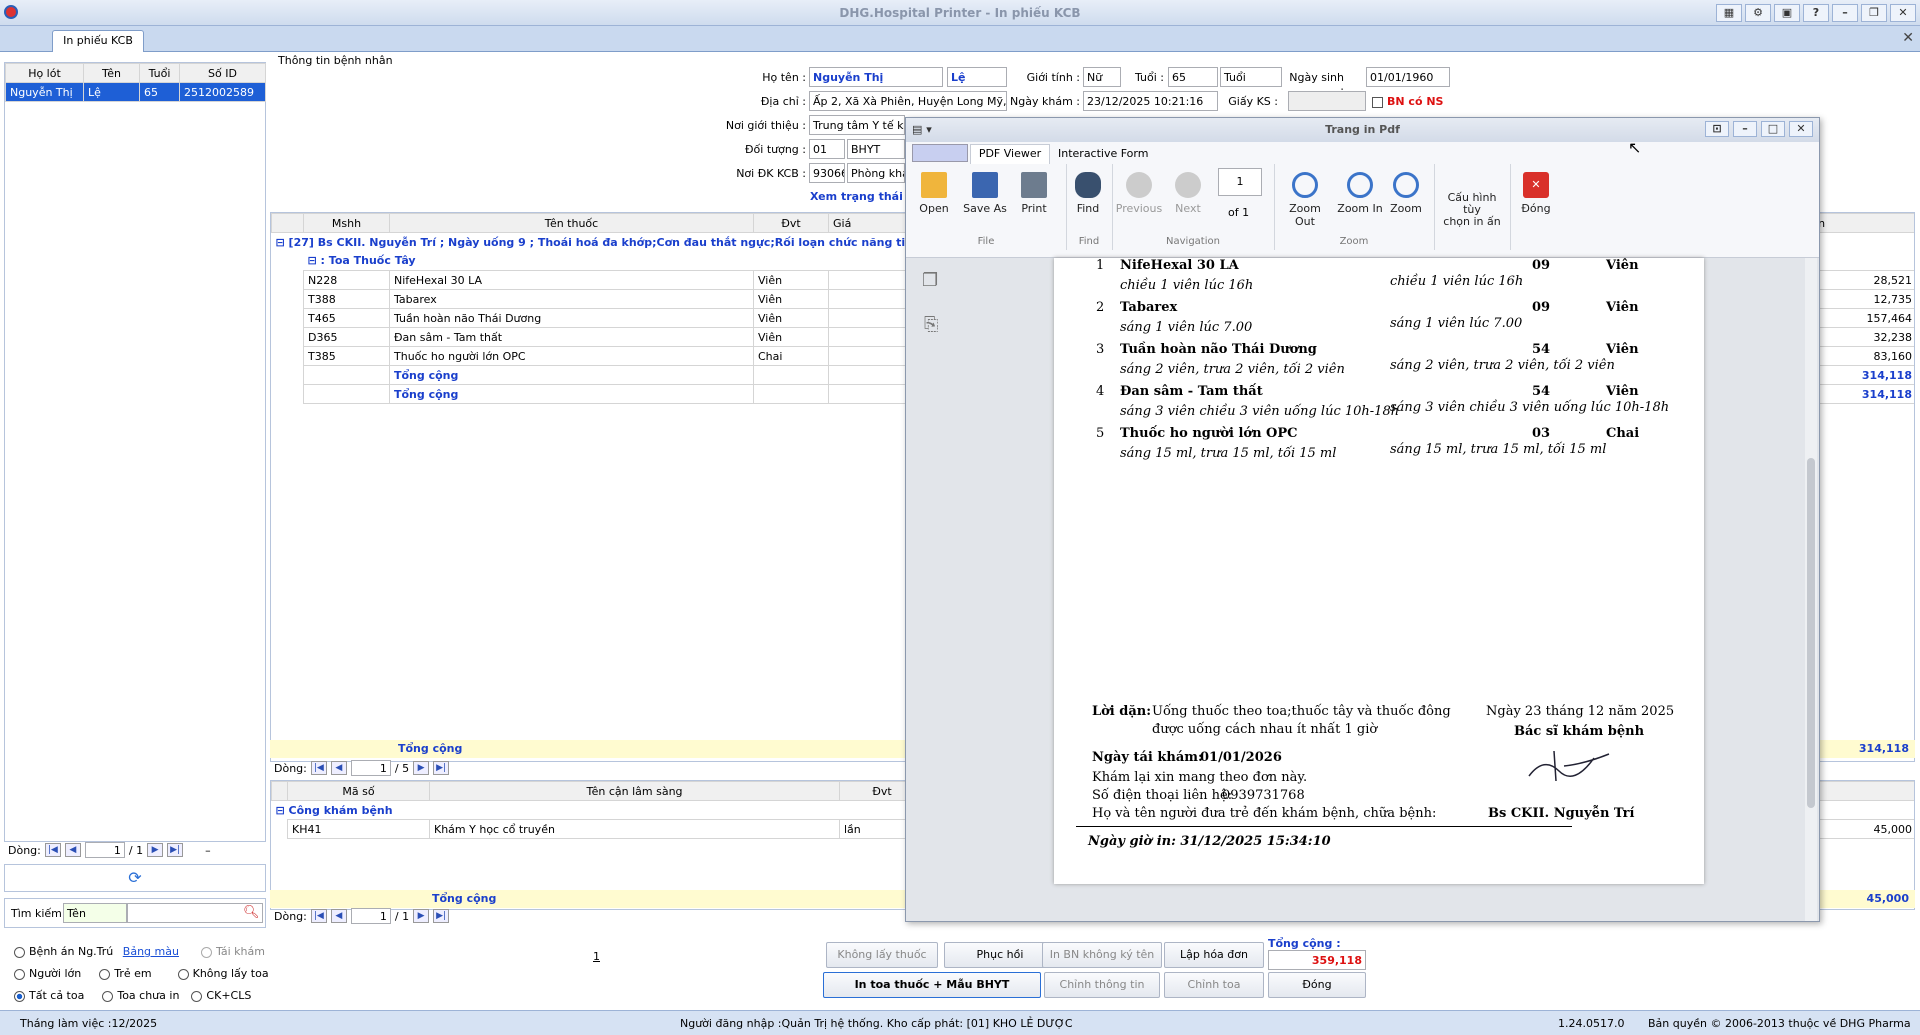  I want to click on col-tencls: Tên cận lâm sàng, so click(634, 791).